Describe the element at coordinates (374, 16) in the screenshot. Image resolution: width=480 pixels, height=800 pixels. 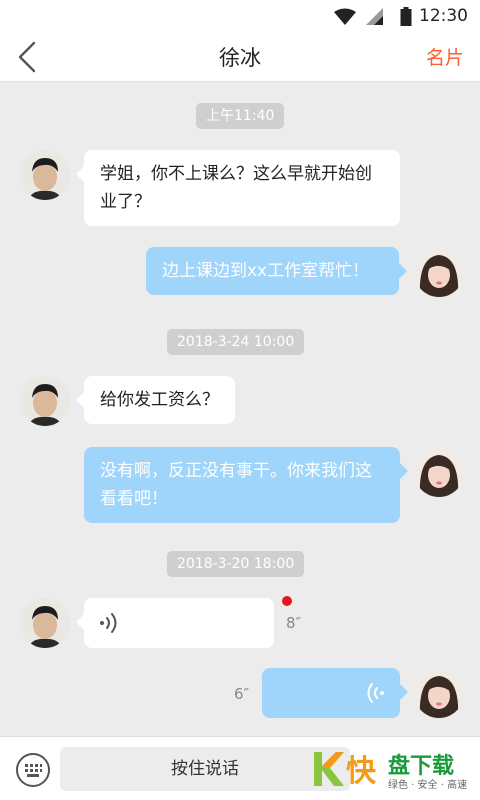
I see `signal-icon` at that location.